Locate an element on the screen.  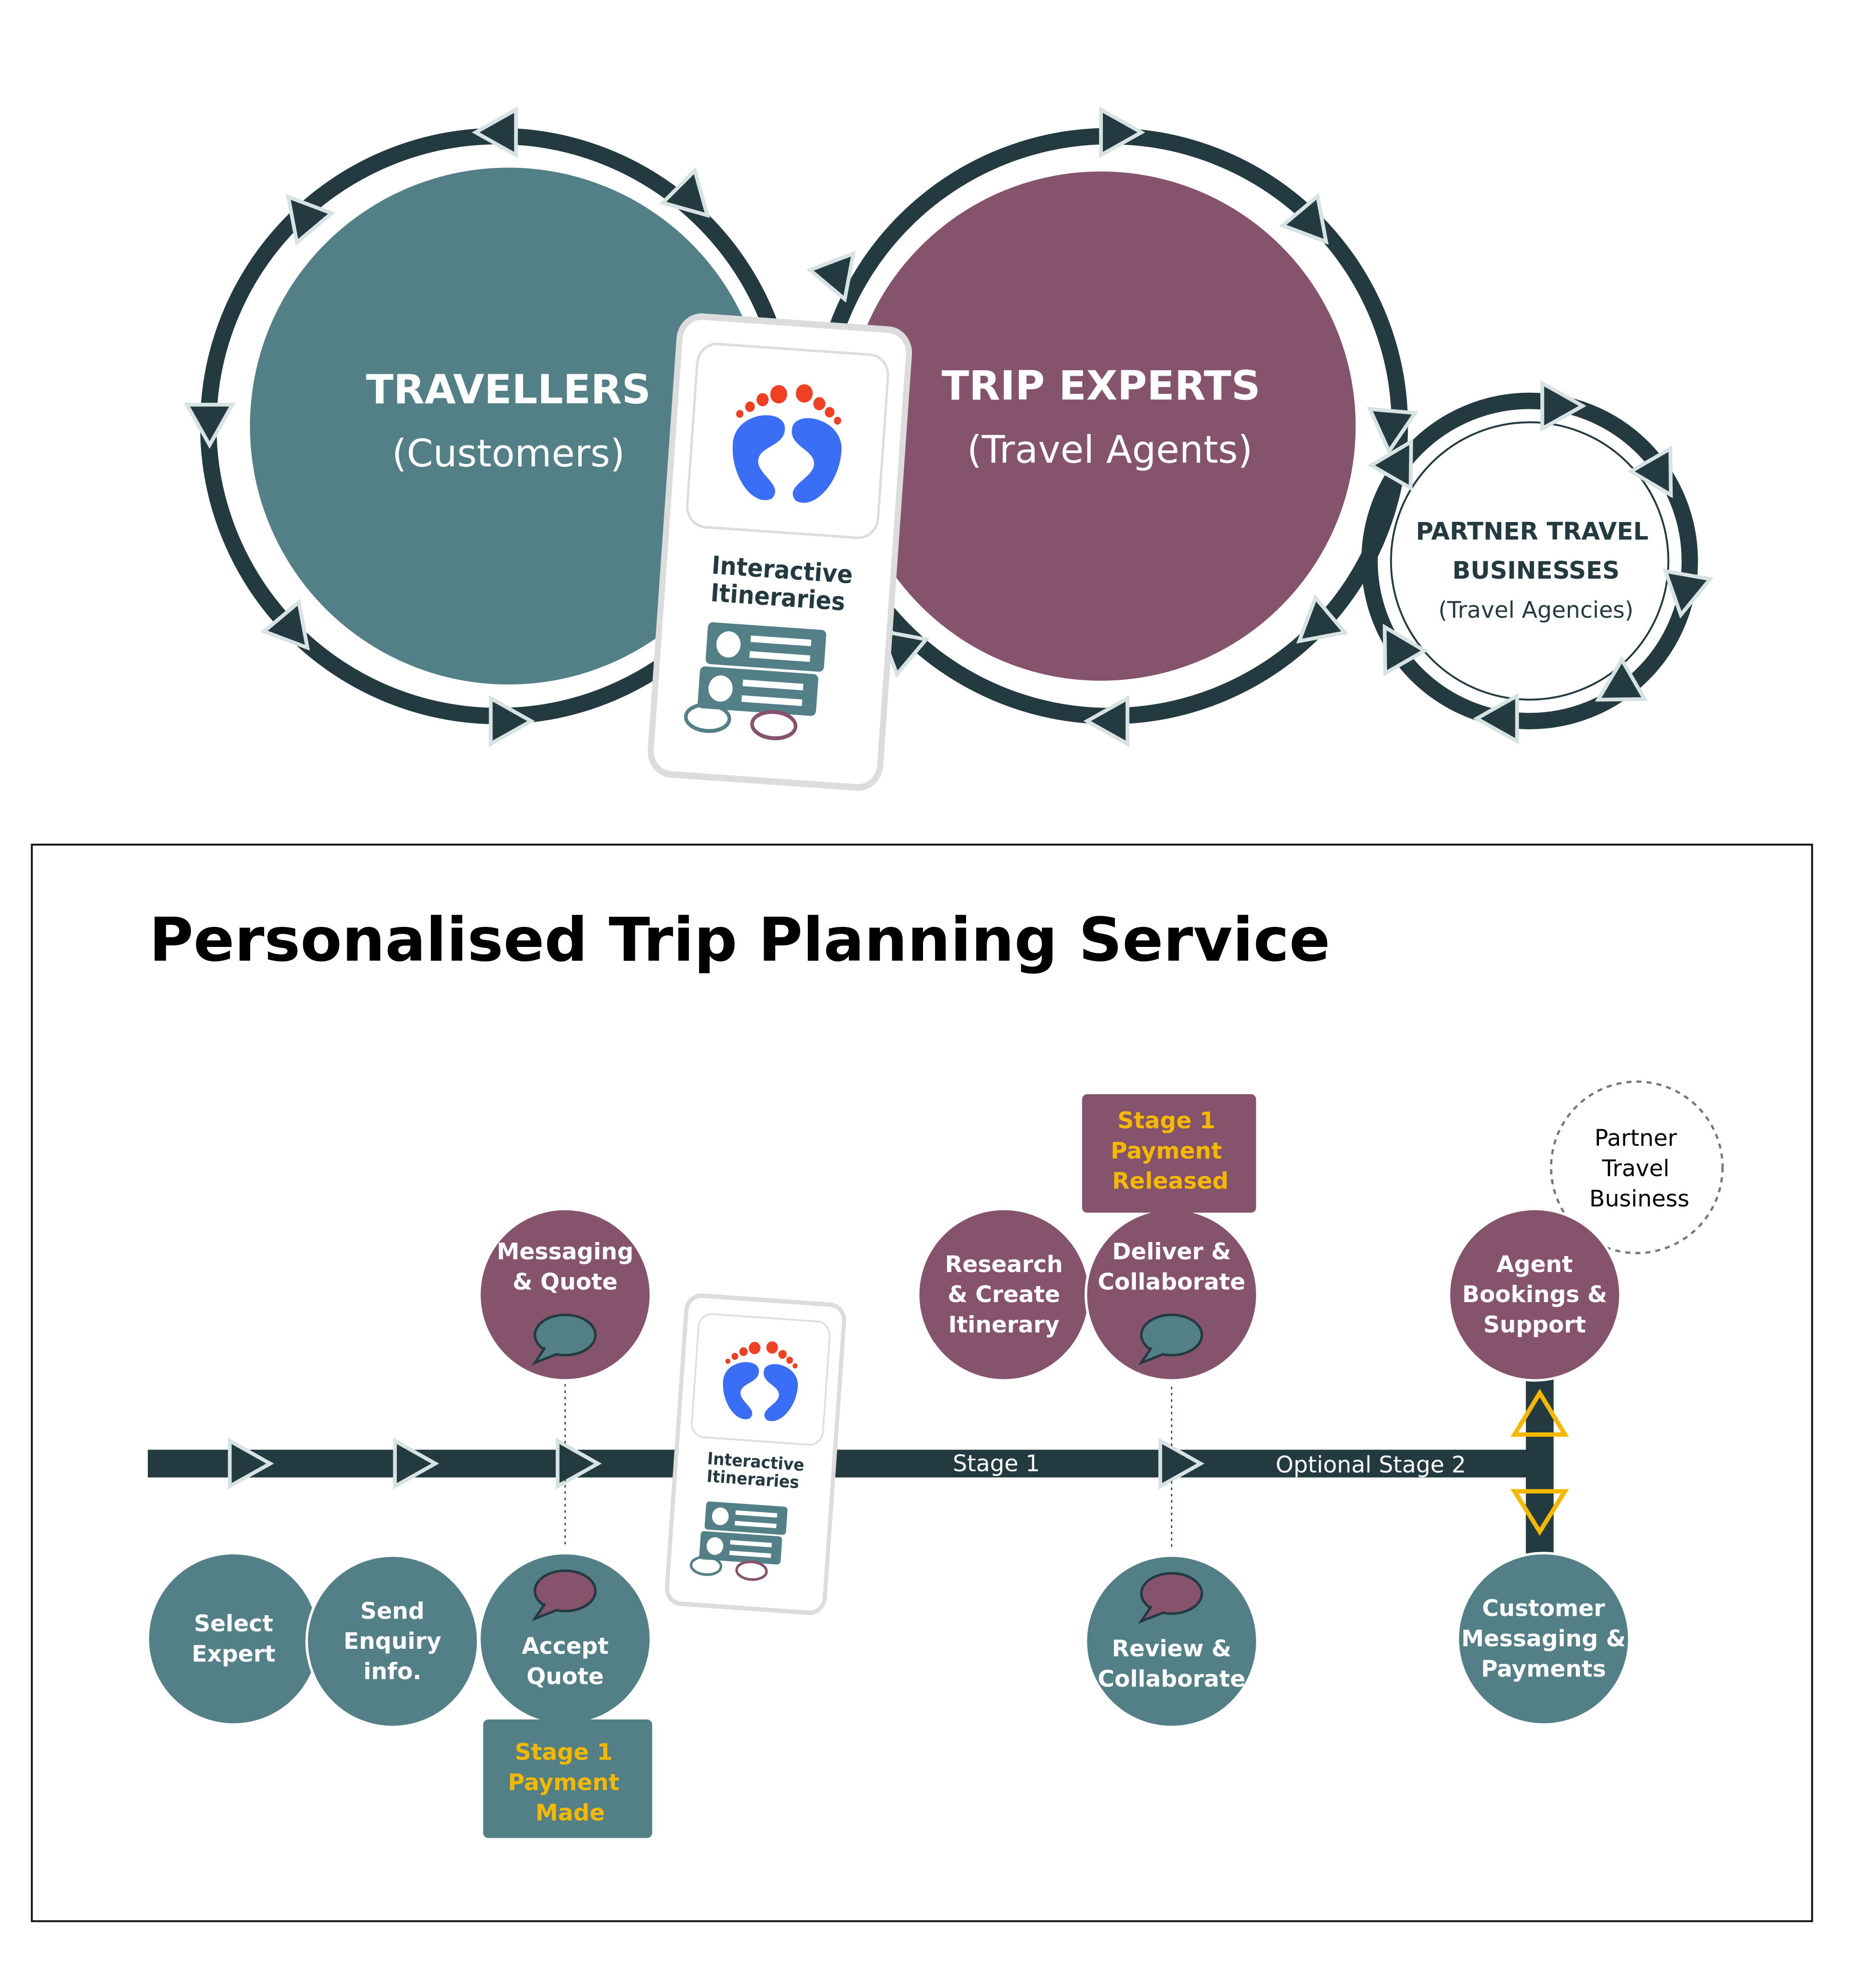
step-node-customer-messaging: Customer Messaging & Payments is located at coordinates (1543, 1639).